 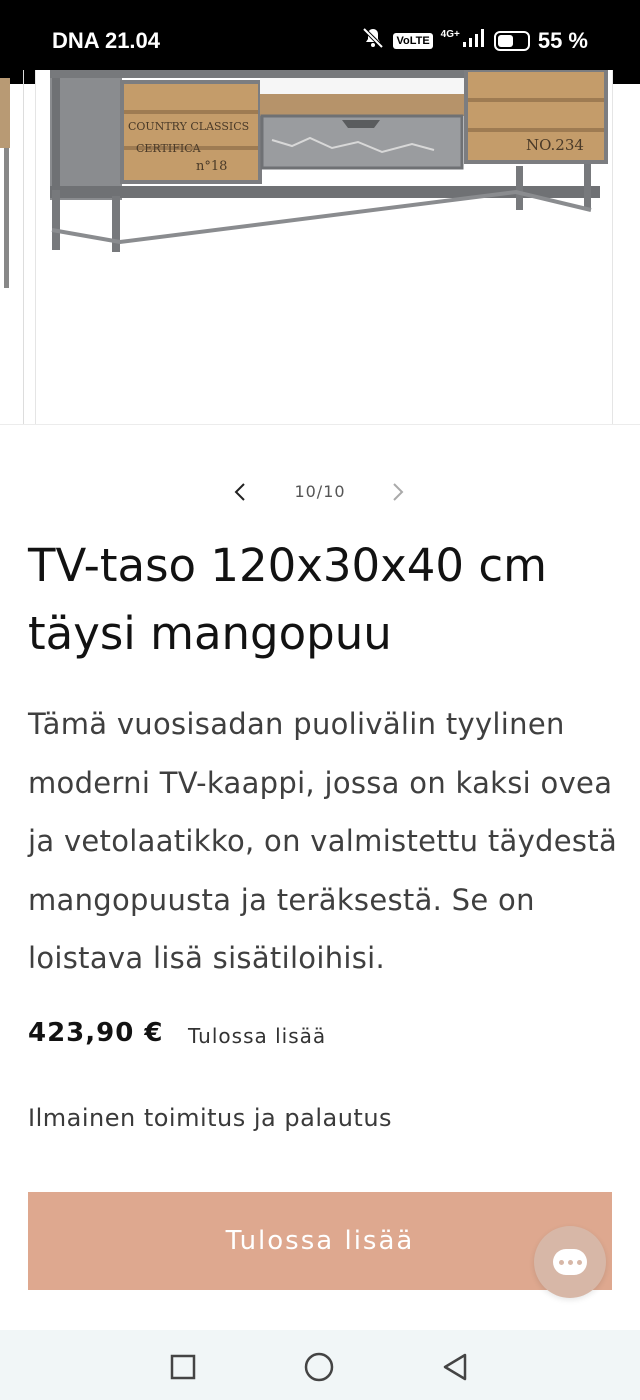 I want to click on crate-text-2: CERTIFICA, so click(x=169, y=148).